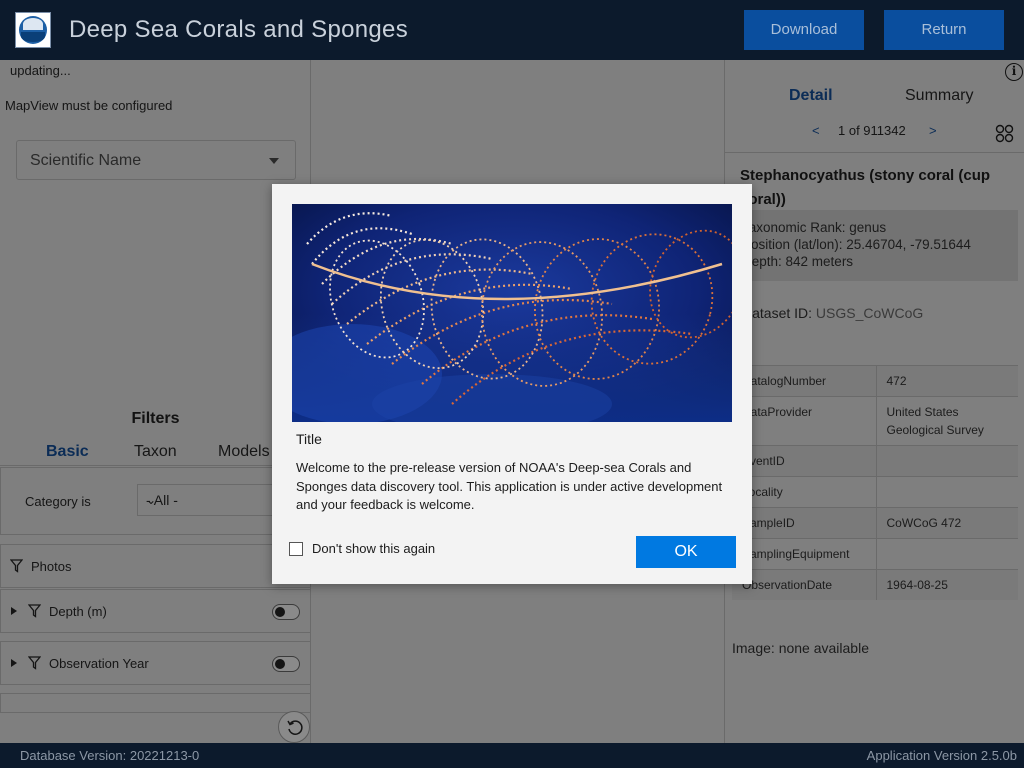 Image resolution: width=1024 pixels, height=768 pixels. I want to click on pager-text: 1 of 911342, so click(872, 130).